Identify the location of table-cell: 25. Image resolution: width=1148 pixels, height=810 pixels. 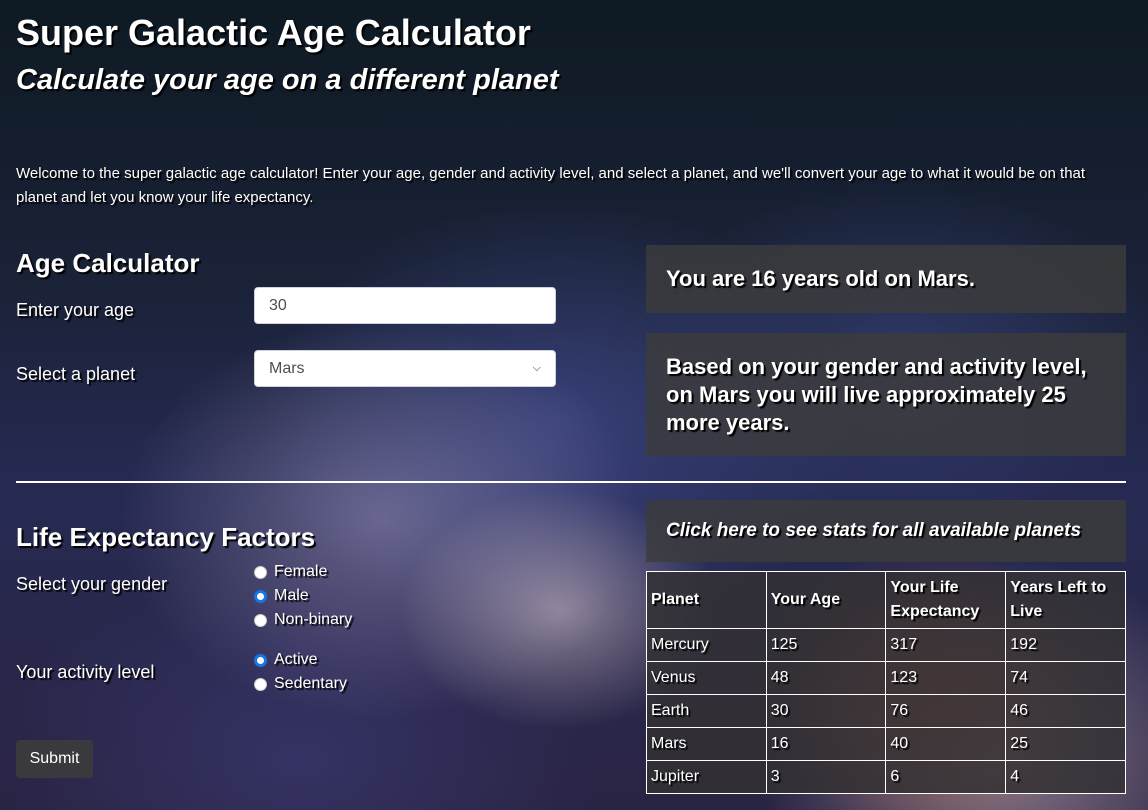
(1065, 744).